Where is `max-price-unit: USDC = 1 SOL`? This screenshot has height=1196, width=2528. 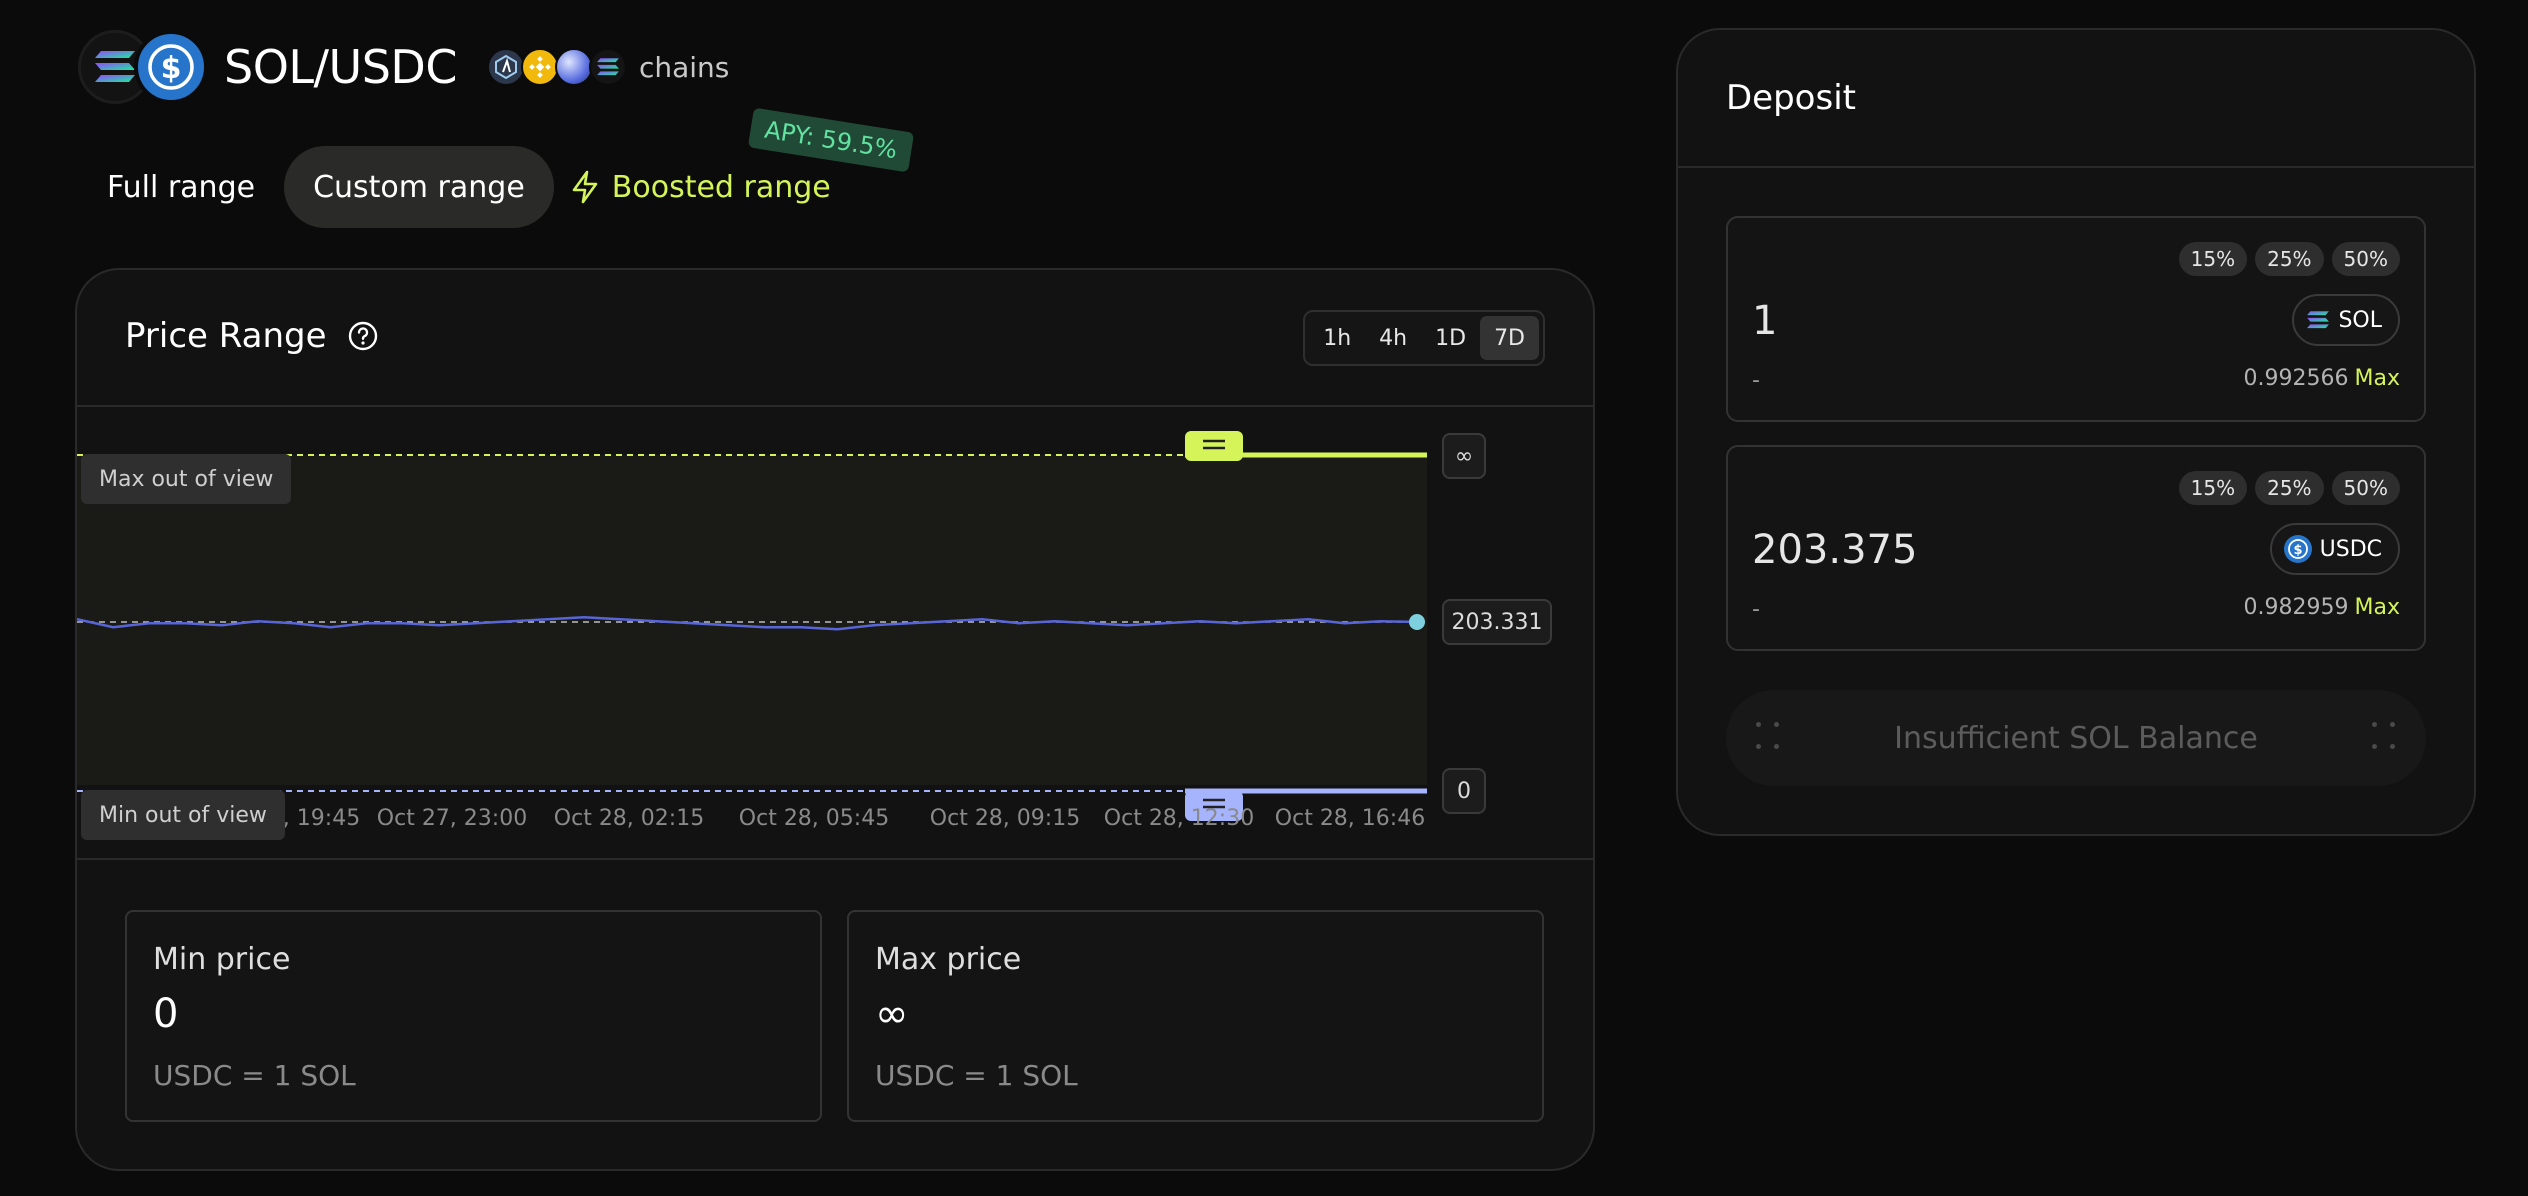 max-price-unit: USDC = 1 SOL is located at coordinates (976, 1075).